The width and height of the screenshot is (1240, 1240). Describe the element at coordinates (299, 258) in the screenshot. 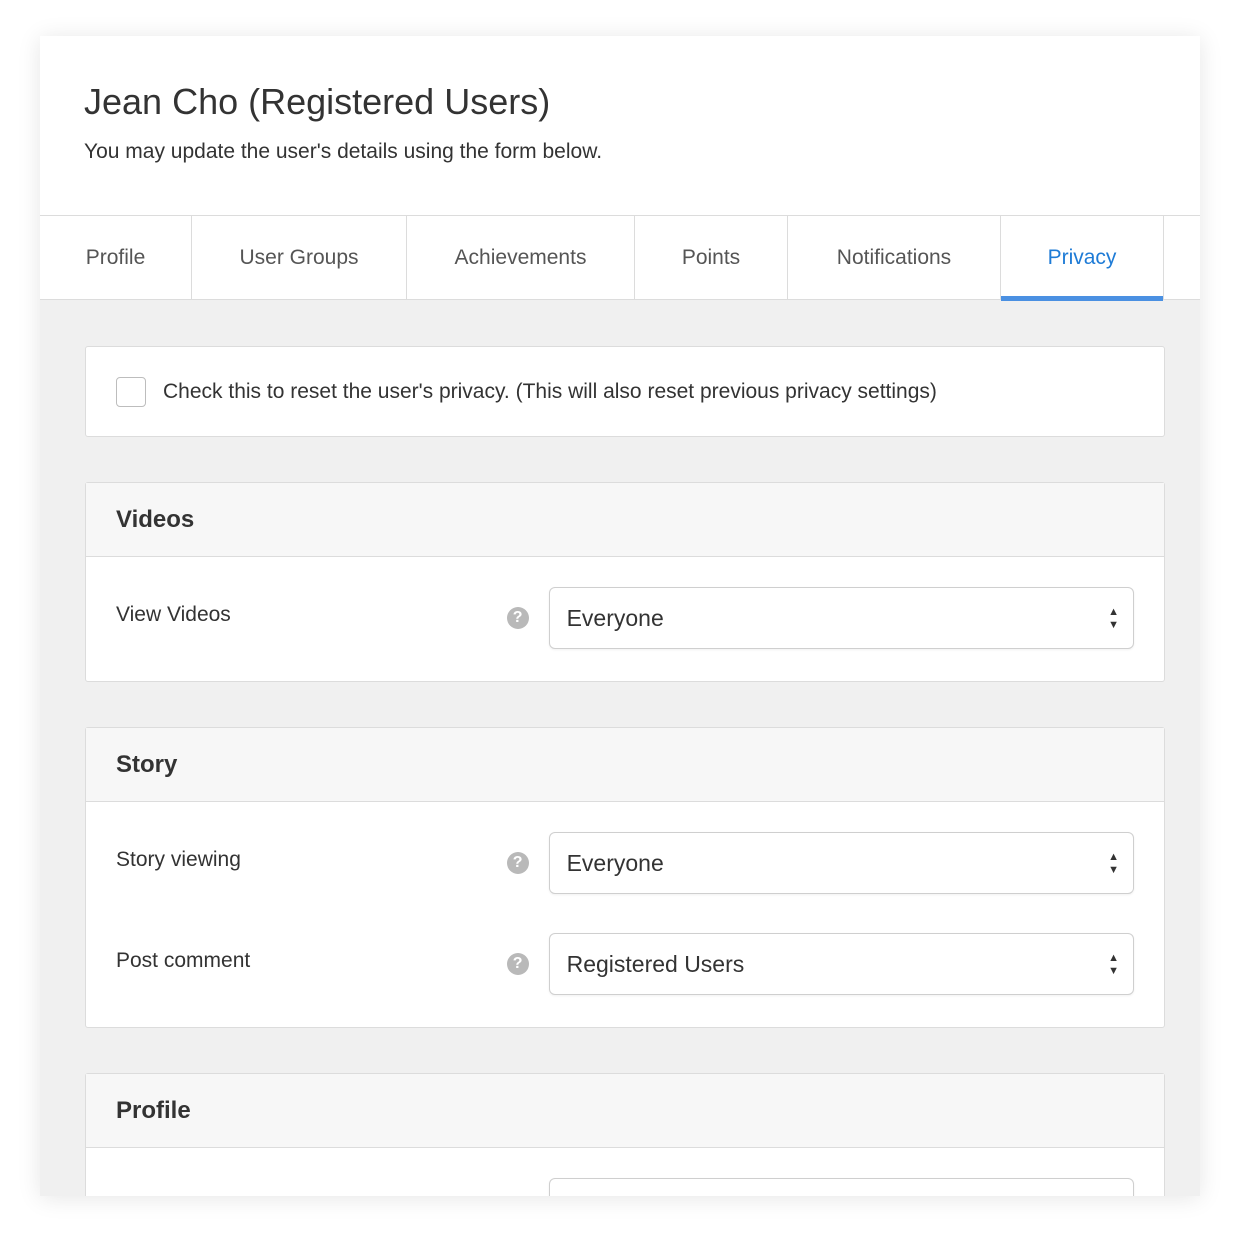

I see `tab-user-groups: User Groups` at that location.